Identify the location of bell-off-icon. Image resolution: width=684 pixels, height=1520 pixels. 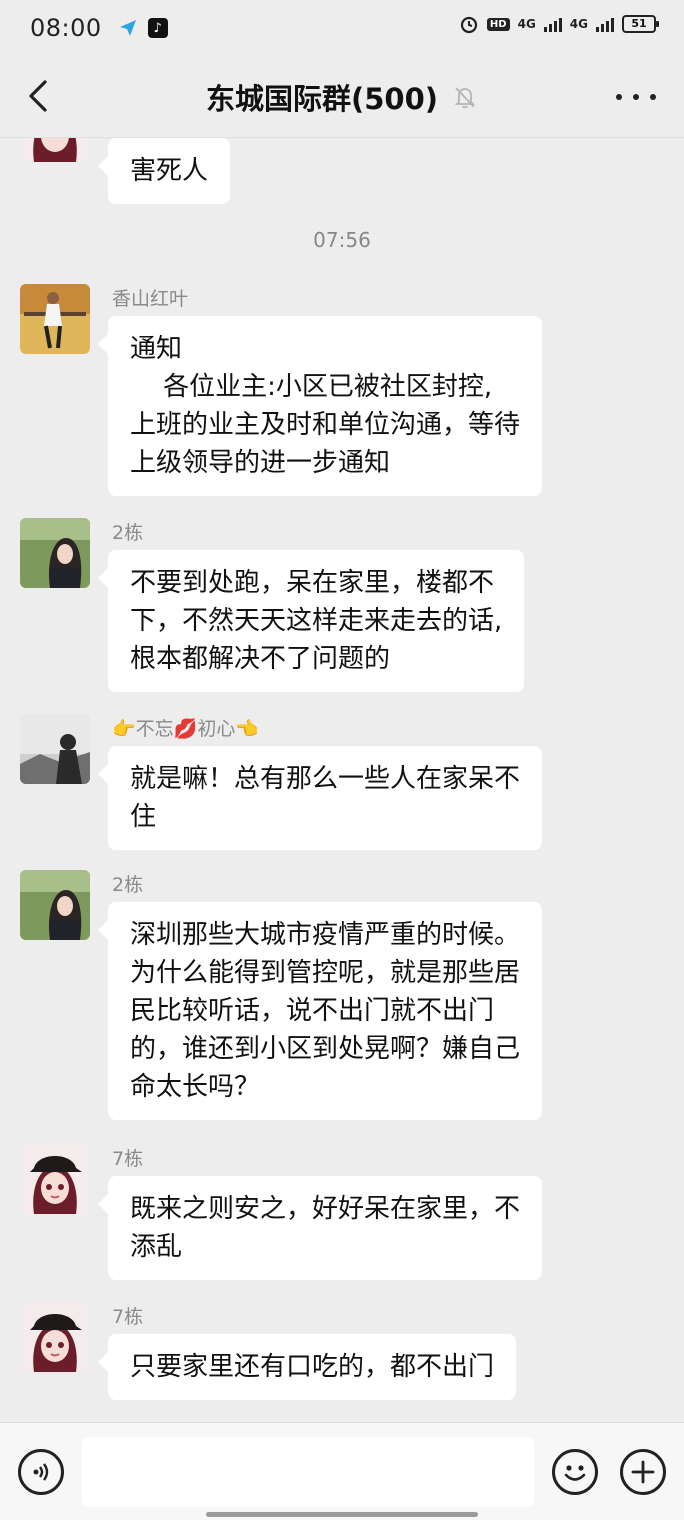
(465, 97).